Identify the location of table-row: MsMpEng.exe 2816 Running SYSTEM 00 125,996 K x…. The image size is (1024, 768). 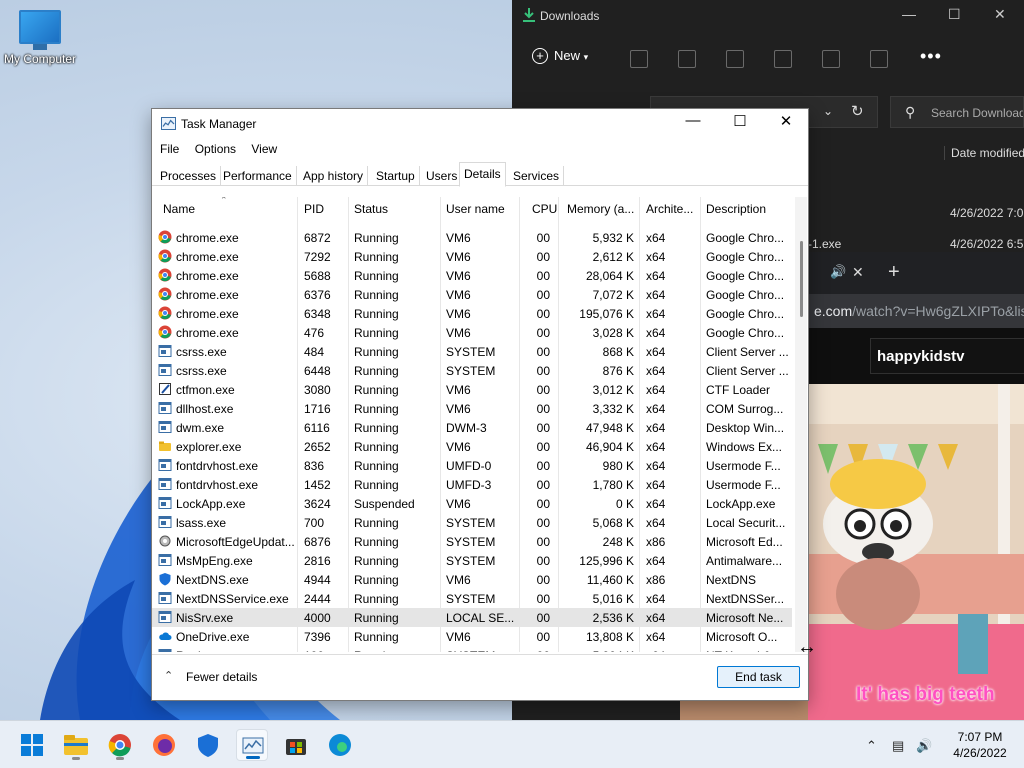
(472, 560).